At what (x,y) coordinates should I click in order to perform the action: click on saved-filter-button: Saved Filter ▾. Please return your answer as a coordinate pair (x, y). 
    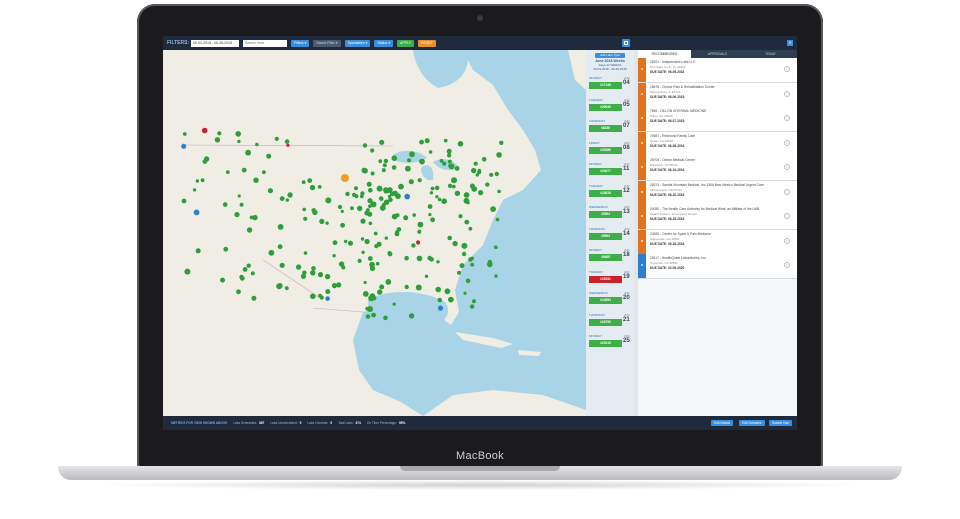
    Looking at the image, I should click on (327, 43).